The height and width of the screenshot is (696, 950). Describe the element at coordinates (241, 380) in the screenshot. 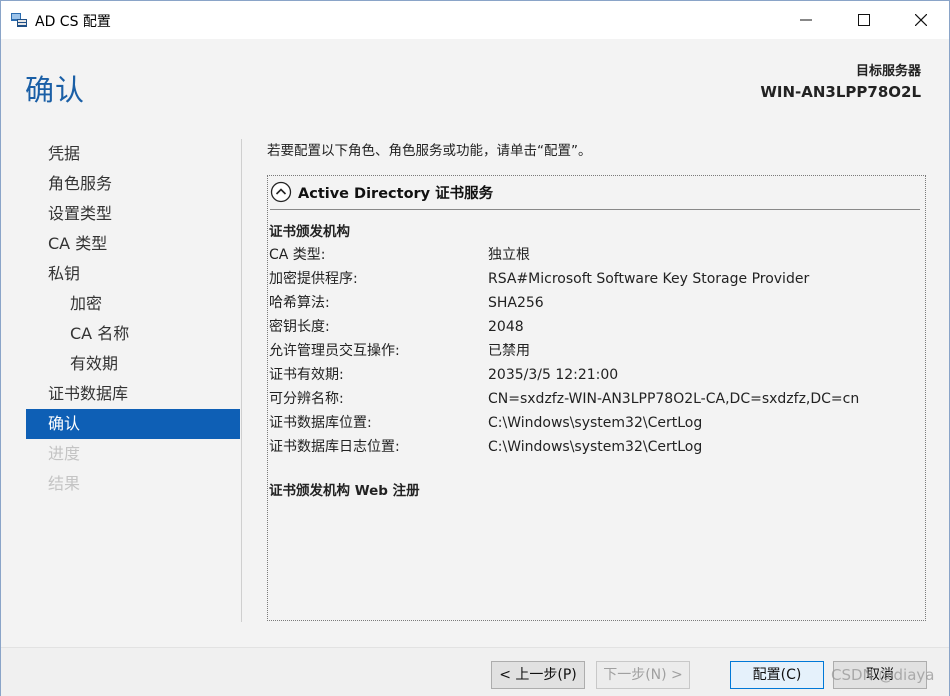

I see `nav-divider` at that location.